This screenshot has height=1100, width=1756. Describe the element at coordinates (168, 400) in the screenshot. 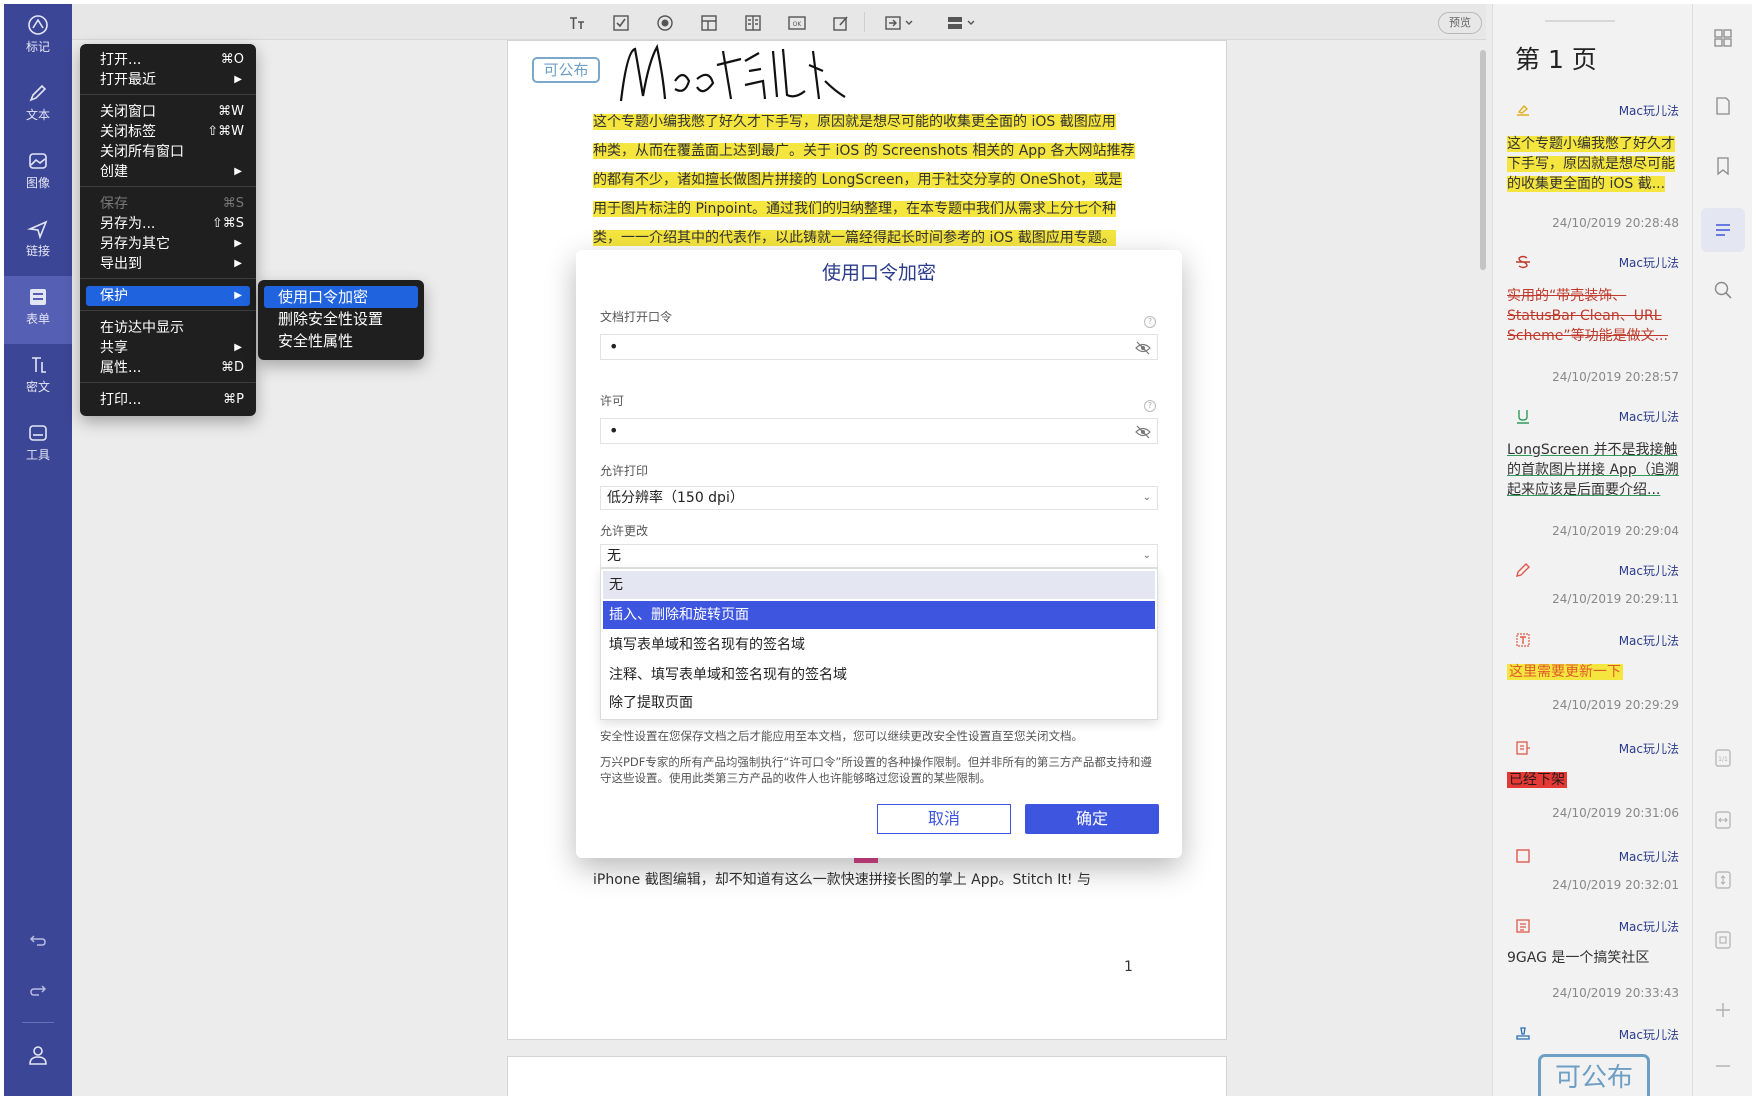

I see `menu-item-print: 打印... ⌘P` at that location.